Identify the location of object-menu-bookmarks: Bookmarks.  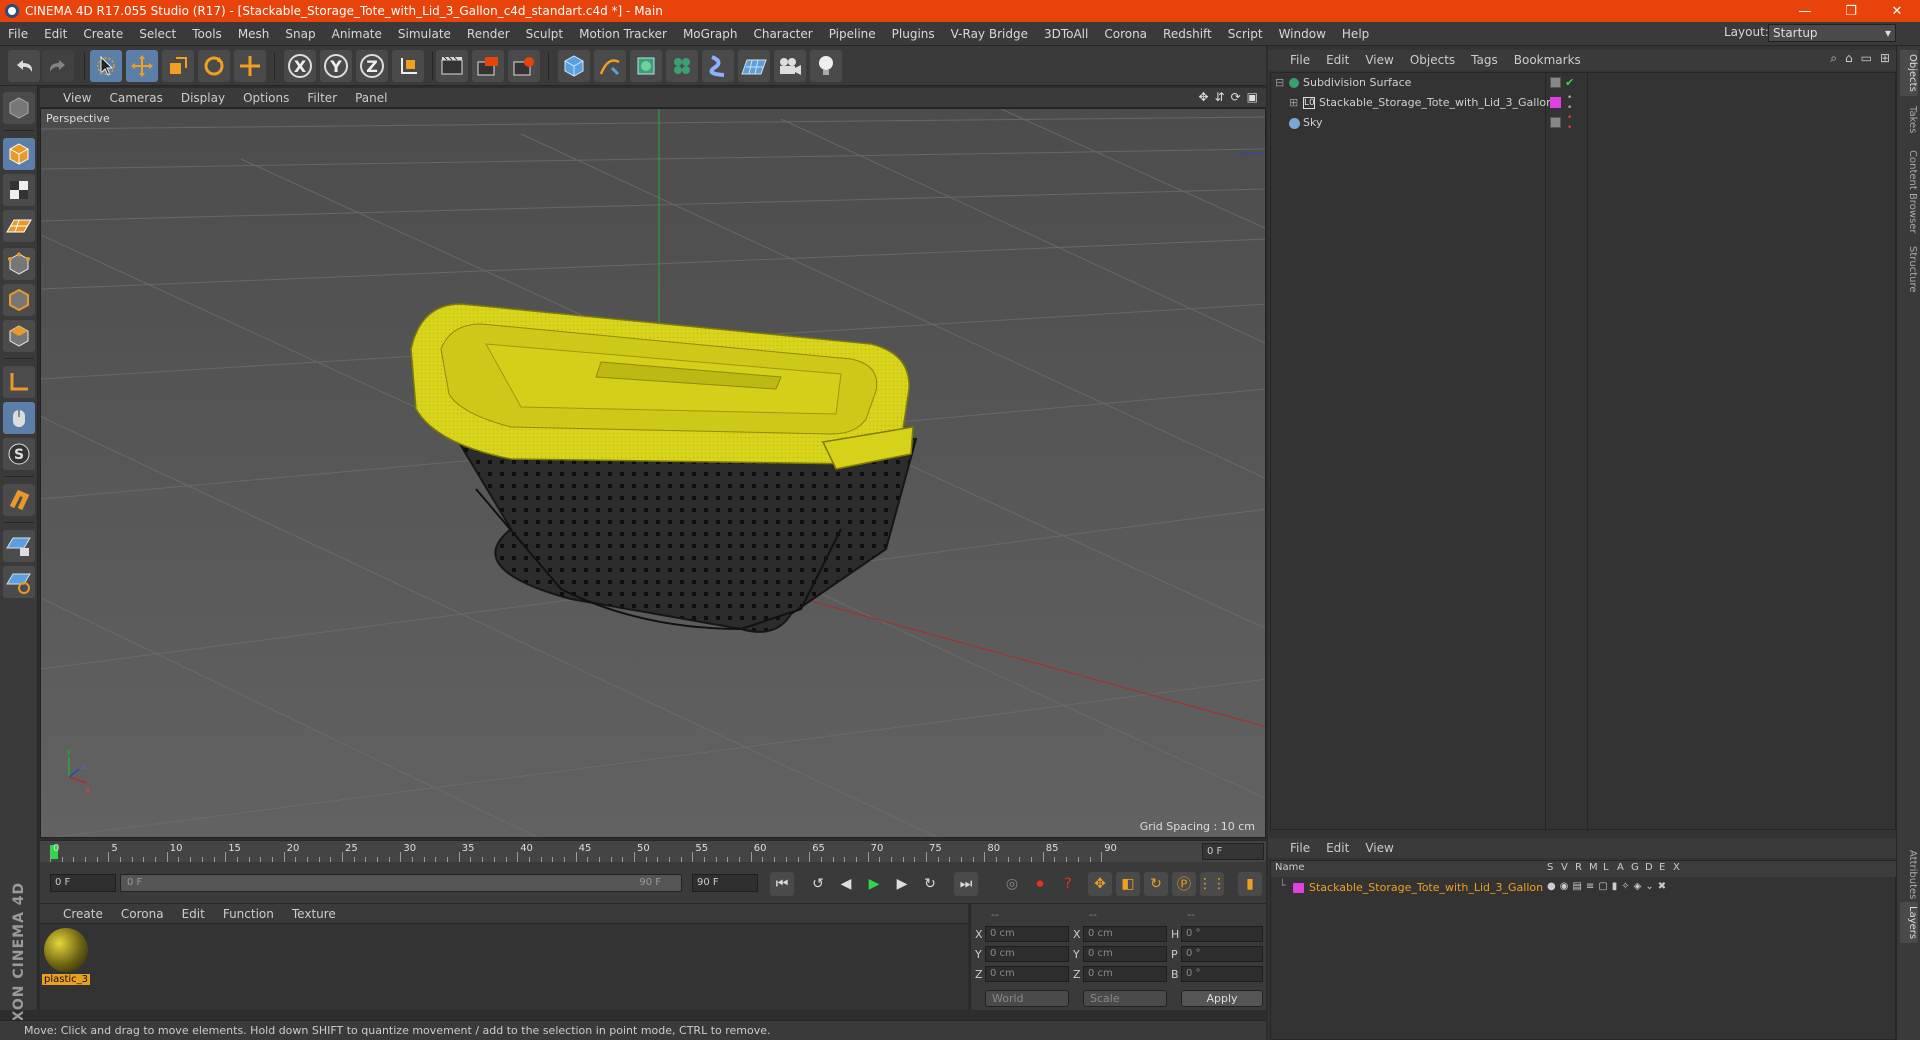
(1547, 60).